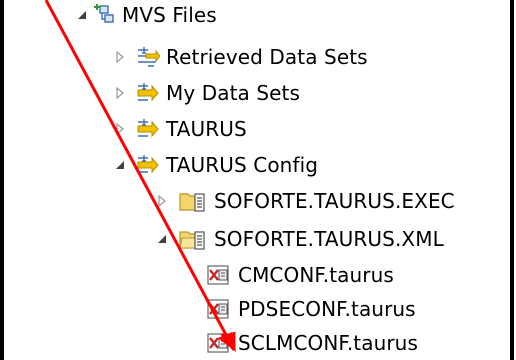 Image resolution: width=516 pixels, height=360 pixels. I want to click on tree-item-label: SCLMCONF.taurus, so click(328, 343).